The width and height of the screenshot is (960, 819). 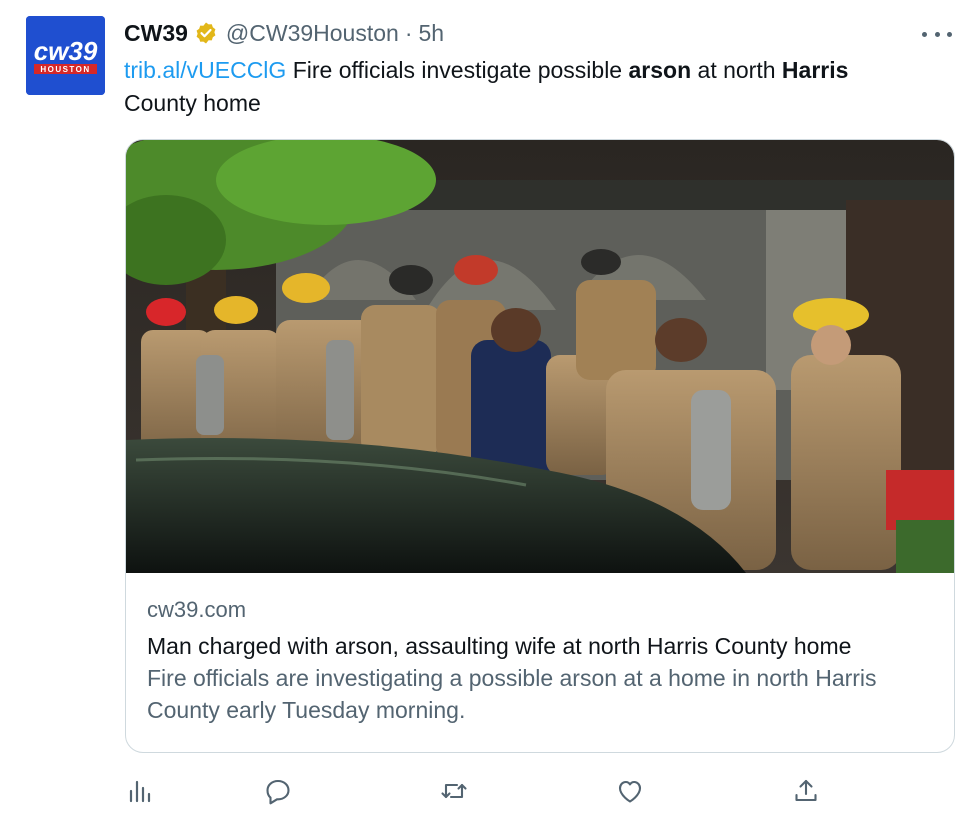 I want to click on analytics-icon, so click(x=140, y=791).